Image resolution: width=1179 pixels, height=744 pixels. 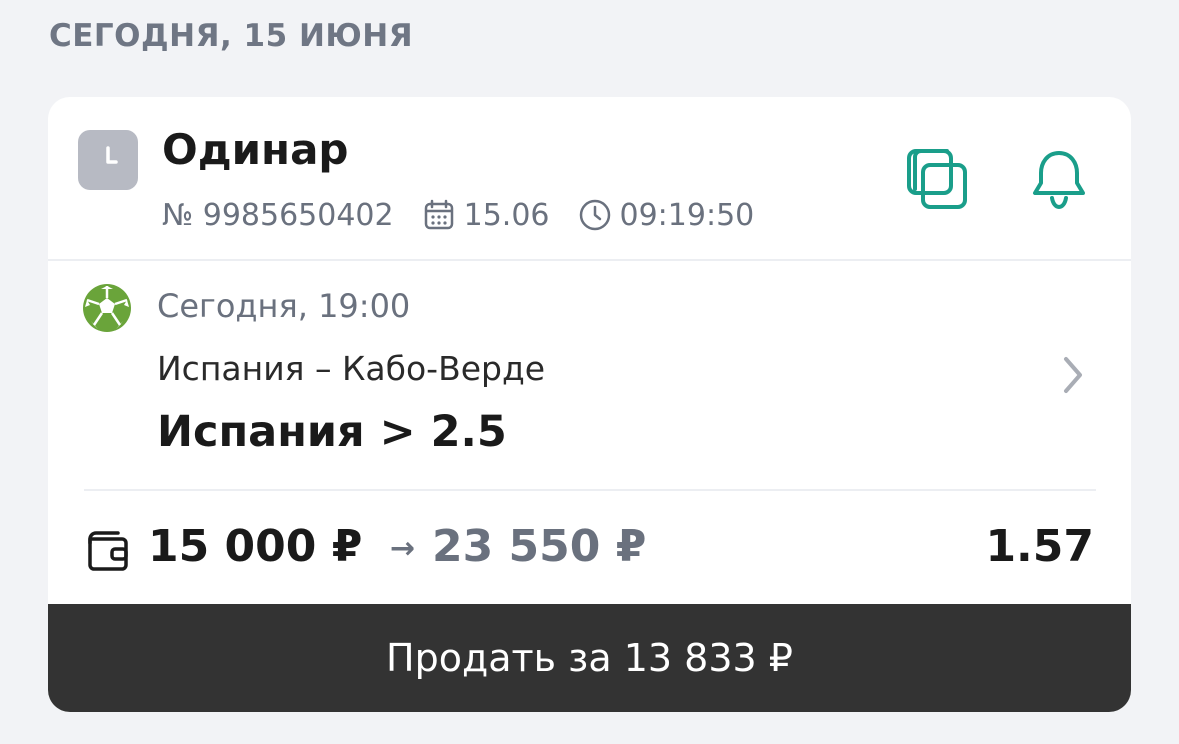 I want to click on bet-meta: № 9985650402 15.06 09:19:50, so click(x=472, y=215).